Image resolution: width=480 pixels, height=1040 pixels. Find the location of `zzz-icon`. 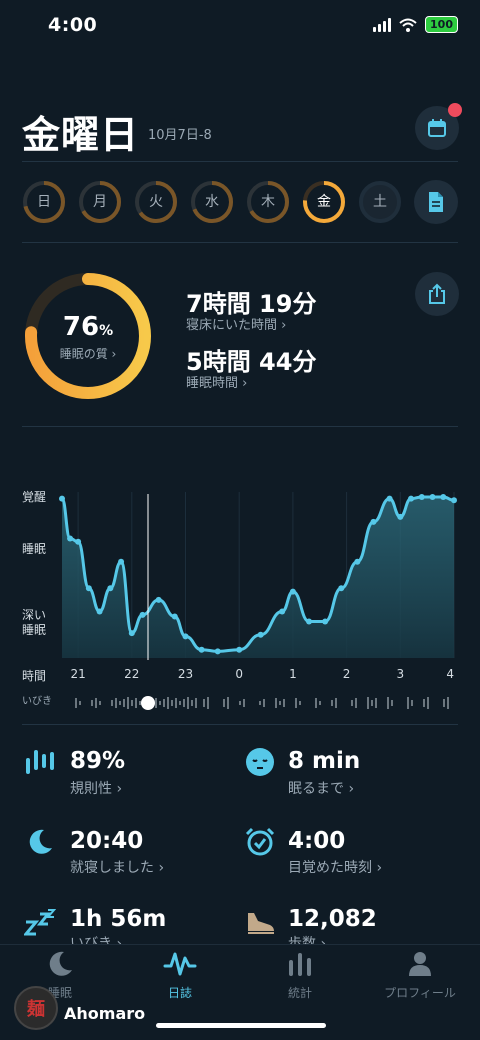

zzz-icon is located at coordinates (40, 922).